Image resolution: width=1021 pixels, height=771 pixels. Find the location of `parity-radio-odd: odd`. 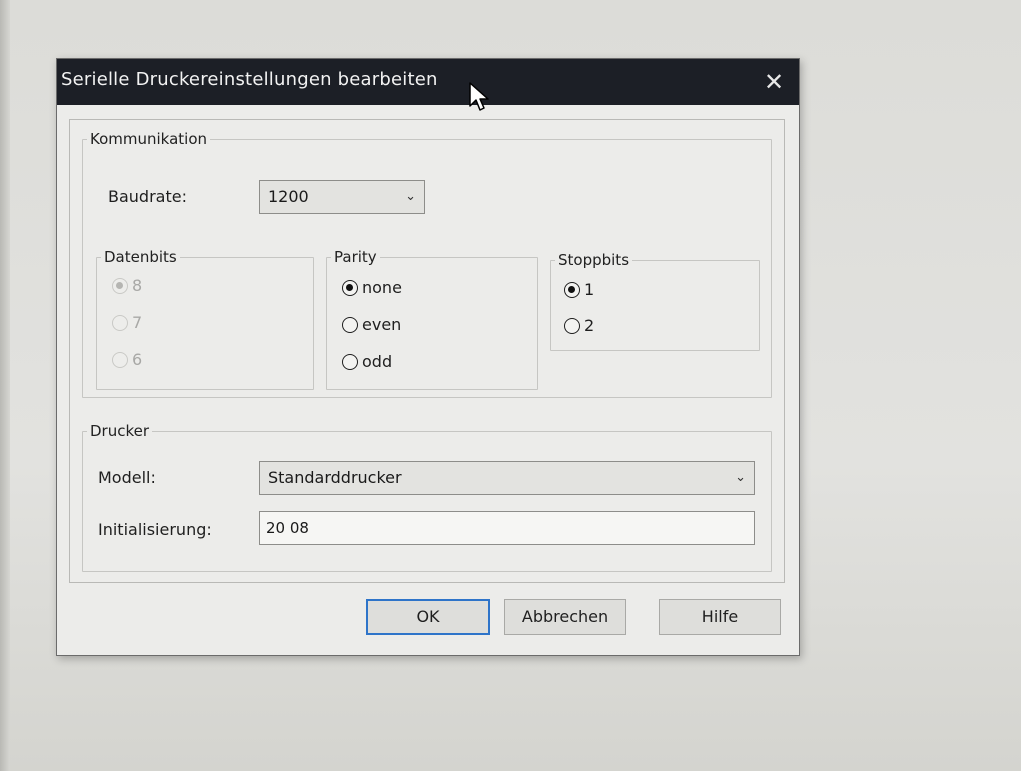

parity-radio-odd: odd is located at coordinates (367, 361).